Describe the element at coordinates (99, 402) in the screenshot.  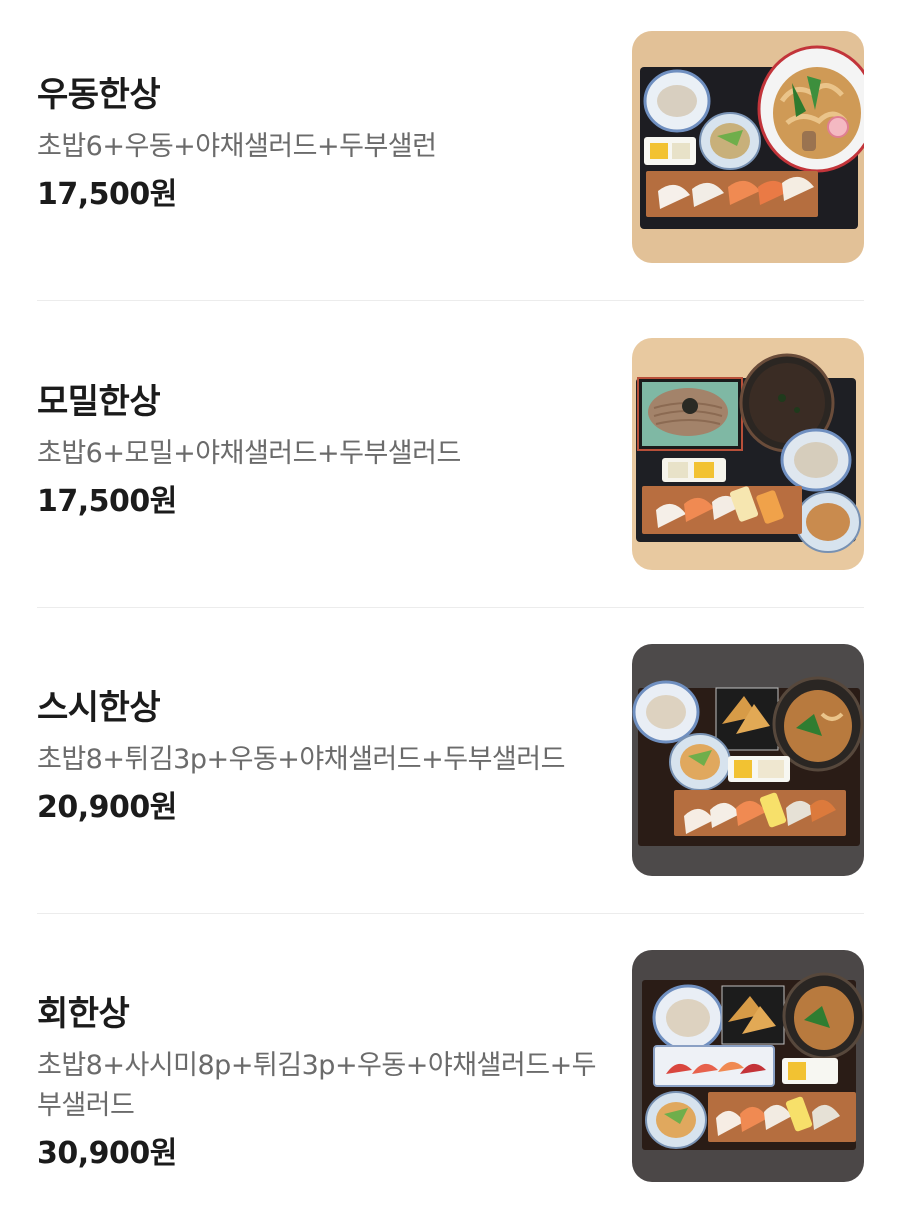
I see `menu-item-name: 모밀한상` at that location.